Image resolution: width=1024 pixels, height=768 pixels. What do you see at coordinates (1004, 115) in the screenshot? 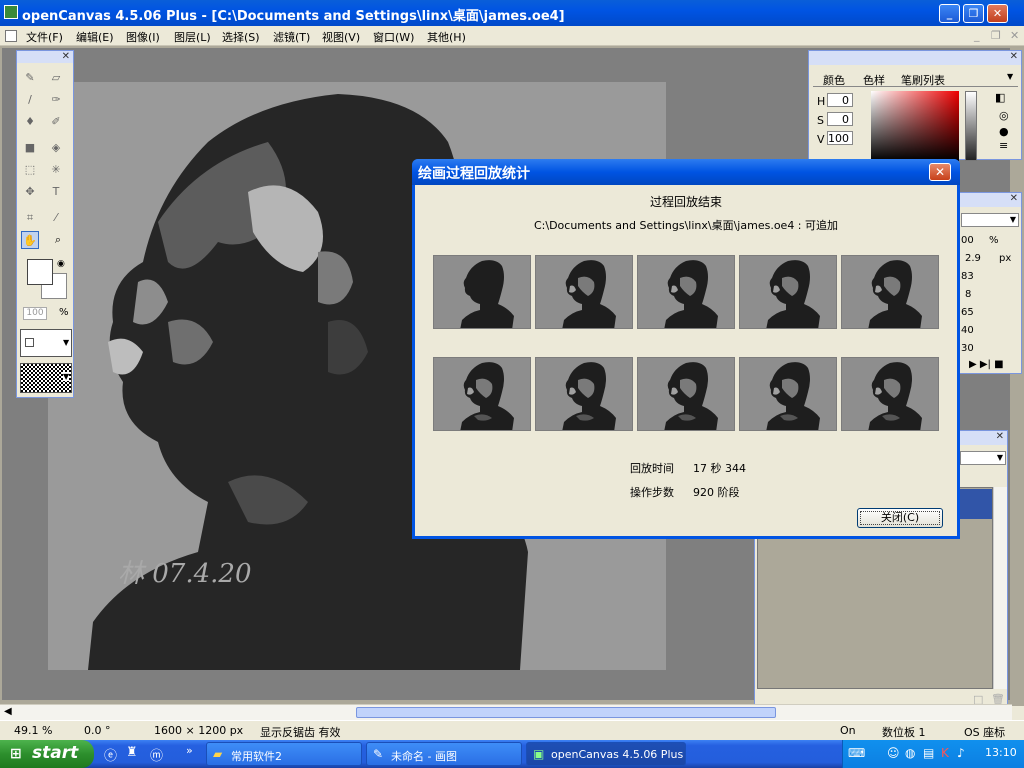
I see `color-play-icon: ◎` at bounding box center [1004, 115].